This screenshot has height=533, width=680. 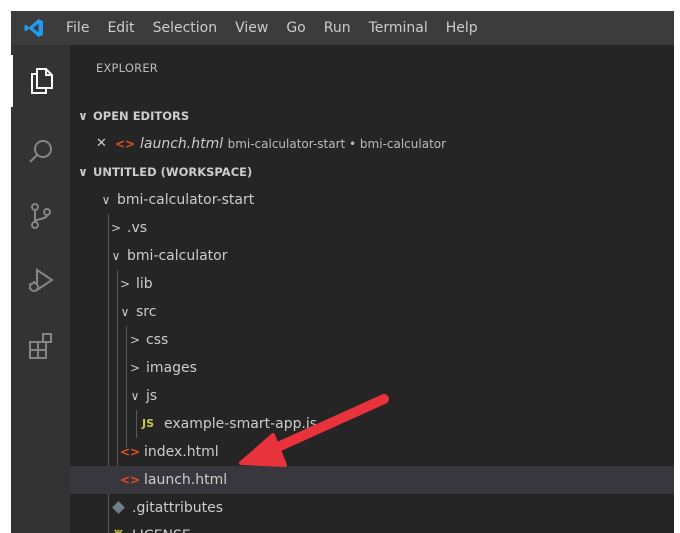 What do you see at coordinates (127, 68) in the screenshot?
I see `explorer-title: EXPLORER` at bounding box center [127, 68].